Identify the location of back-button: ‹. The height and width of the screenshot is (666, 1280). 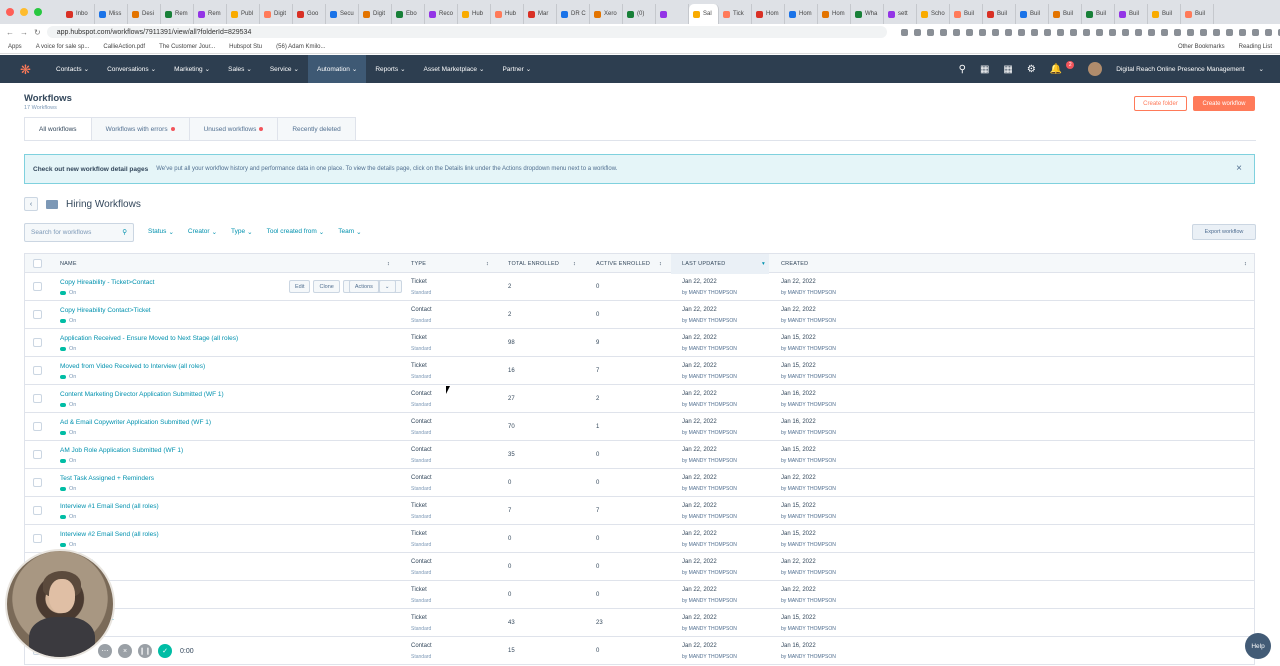
(31, 204).